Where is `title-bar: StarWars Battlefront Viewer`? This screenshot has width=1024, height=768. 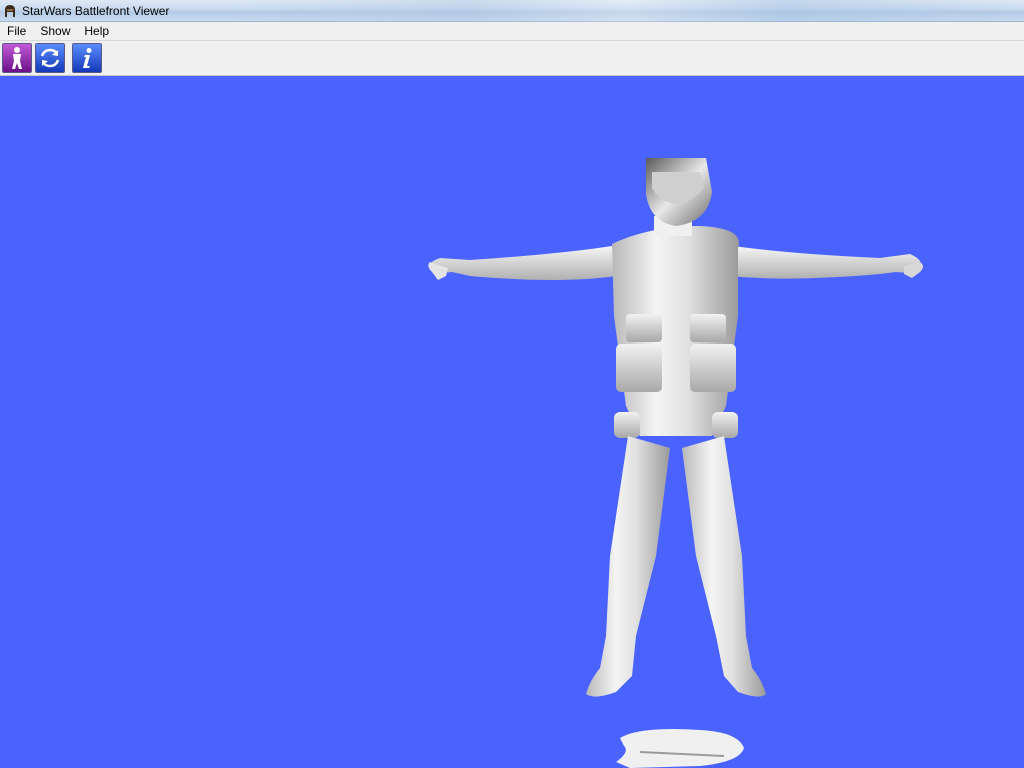 title-bar: StarWars Battlefront Viewer is located at coordinates (512, 11).